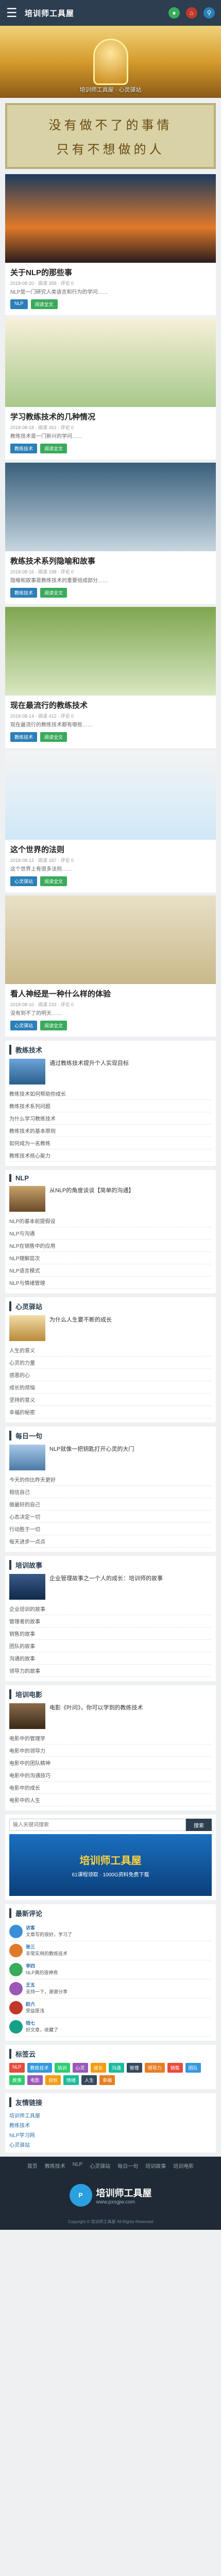 Image resolution: width=221 pixels, height=2576 pixels. Describe the element at coordinates (110, 1271) in the screenshot. I see `list-item: NLP语言模式` at that location.